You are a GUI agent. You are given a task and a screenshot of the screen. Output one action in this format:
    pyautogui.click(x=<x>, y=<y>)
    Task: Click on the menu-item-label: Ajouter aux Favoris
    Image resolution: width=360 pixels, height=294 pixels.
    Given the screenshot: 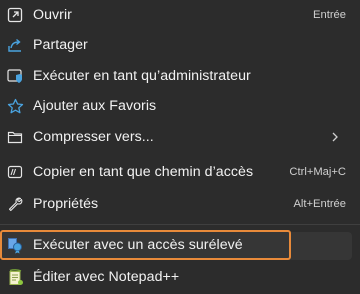 What is the action you would take?
    pyautogui.click(x=95, y=106)
    